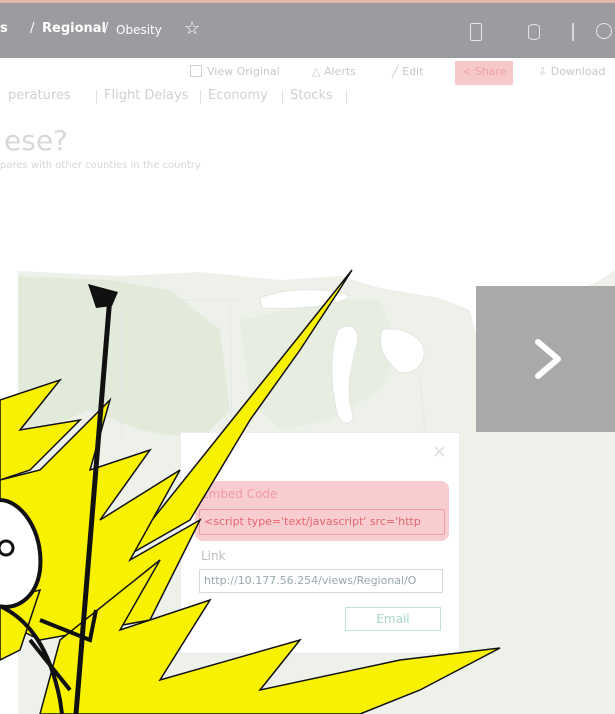 This screenshot has height=714, width=615. Describe the element at coordinates (146, 95) in the screenshot. I see `tab-flight-delays: Flight Delays` at that location.